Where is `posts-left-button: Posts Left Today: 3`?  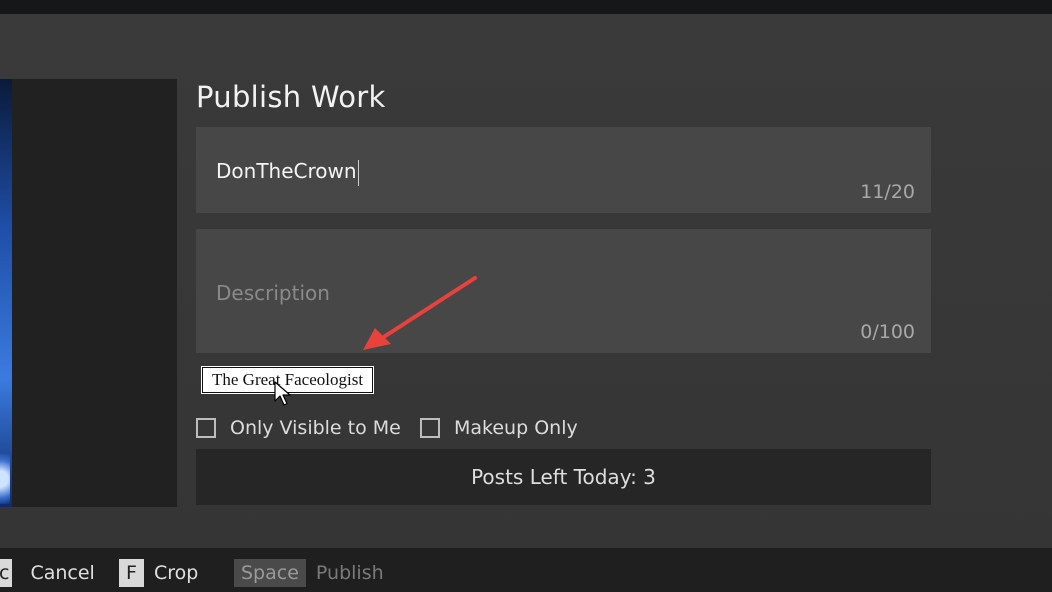
posts-left-button: Posts Left Today: 3 is located at coordinates (563, 477).